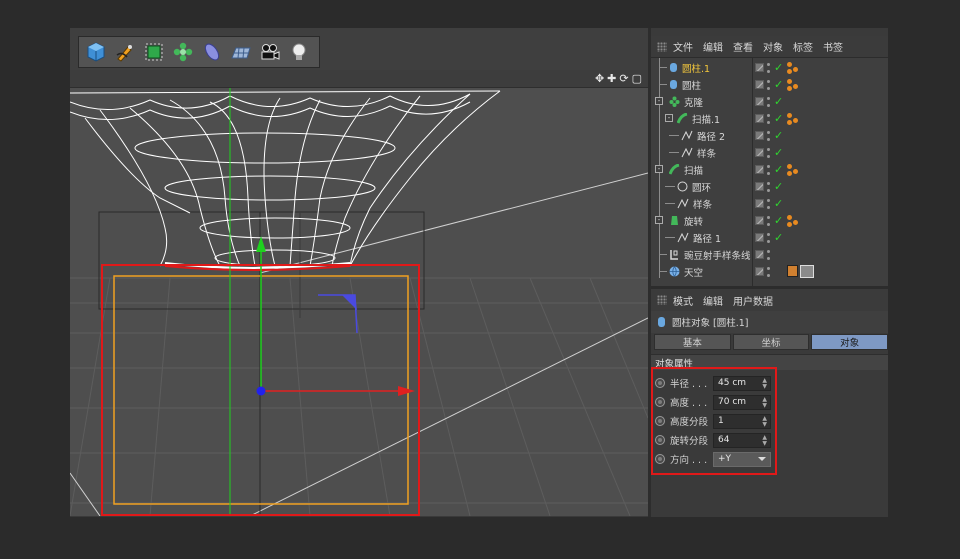 Image resolution: width=960 pixels, height=559 pixels. What do you see at coordinates (359, 79) in the screenshot?
I see `viewport-header: ✥ ✚ ⟳ ▢` at bounding box center [359, 79].